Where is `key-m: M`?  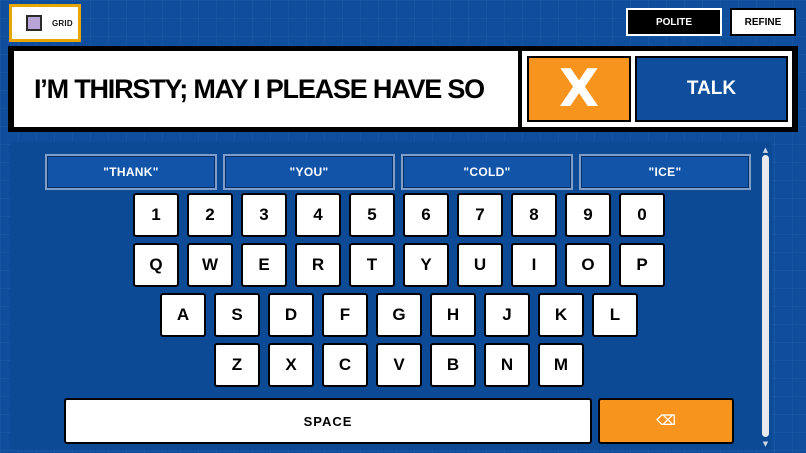 key-m: M is located at coordinates (561, 365).